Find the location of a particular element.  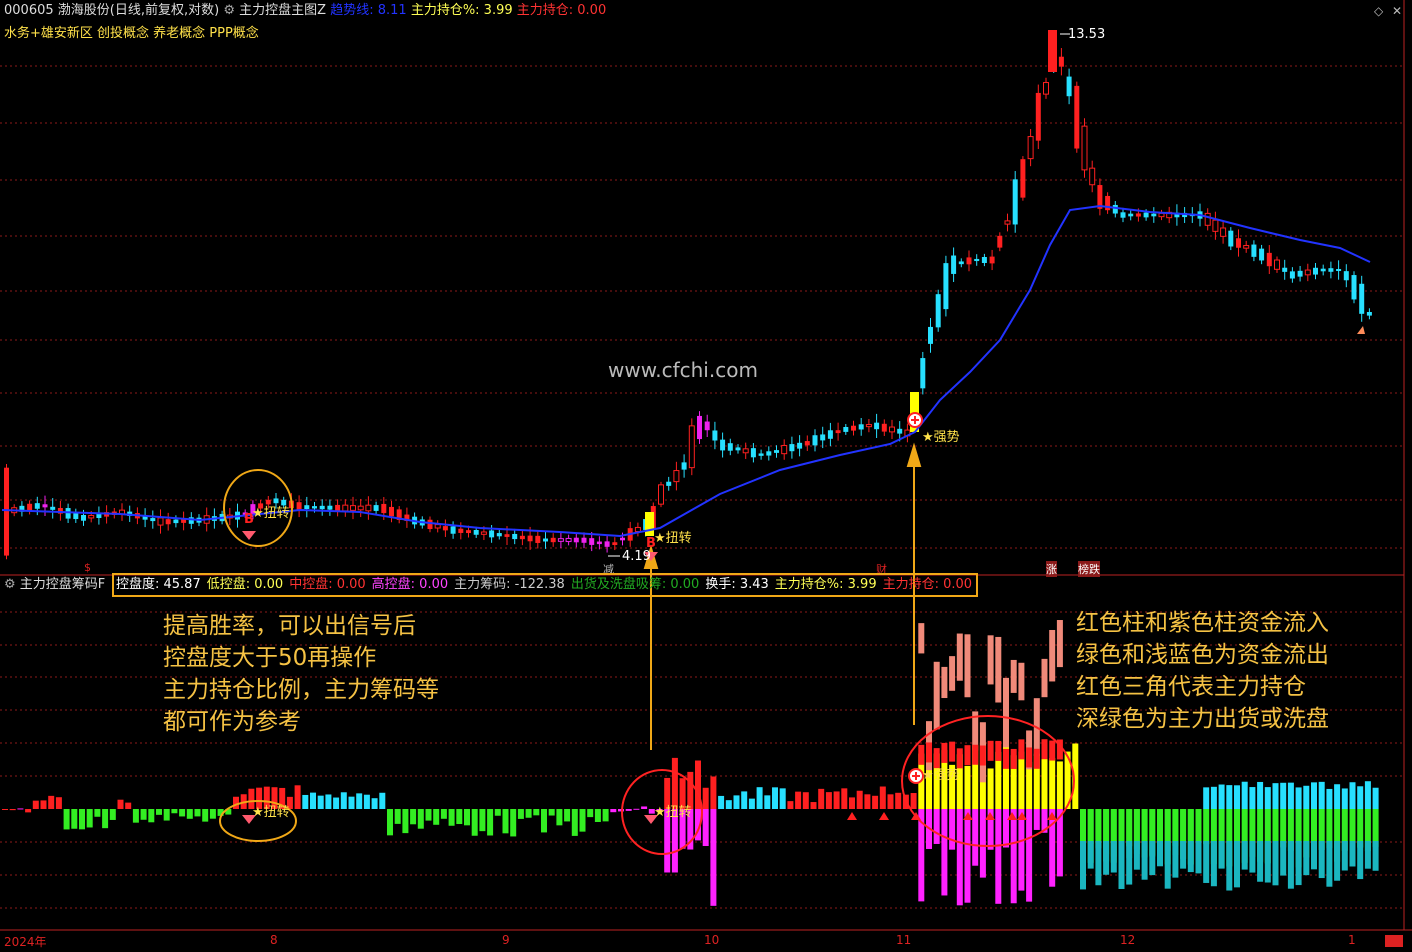

indicator-name: 主力控盘主图Z is located at coordinates (282, 10).